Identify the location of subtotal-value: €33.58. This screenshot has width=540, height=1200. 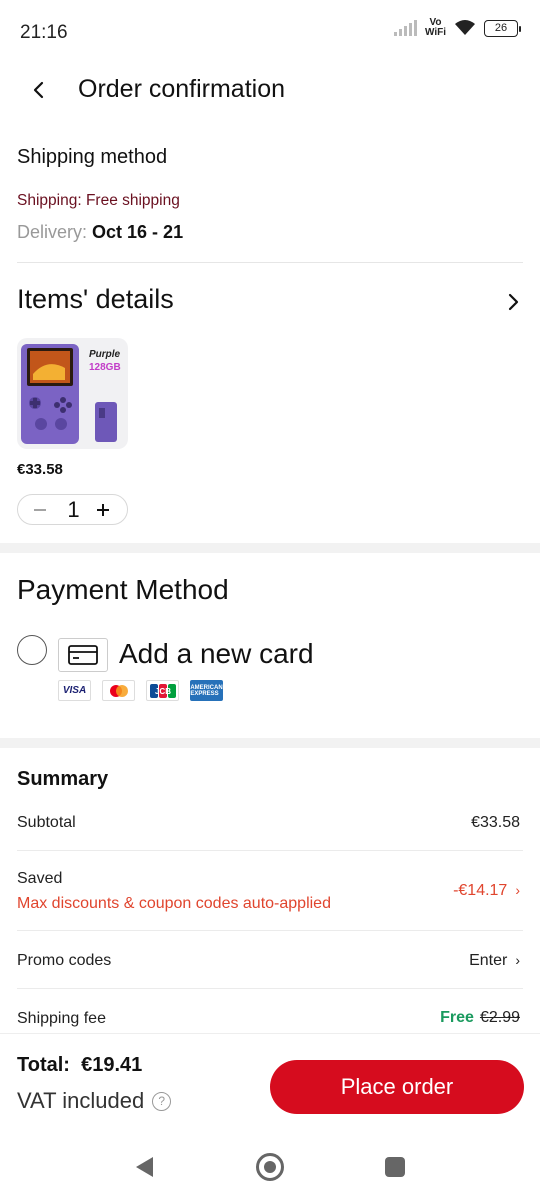
(495, 822).